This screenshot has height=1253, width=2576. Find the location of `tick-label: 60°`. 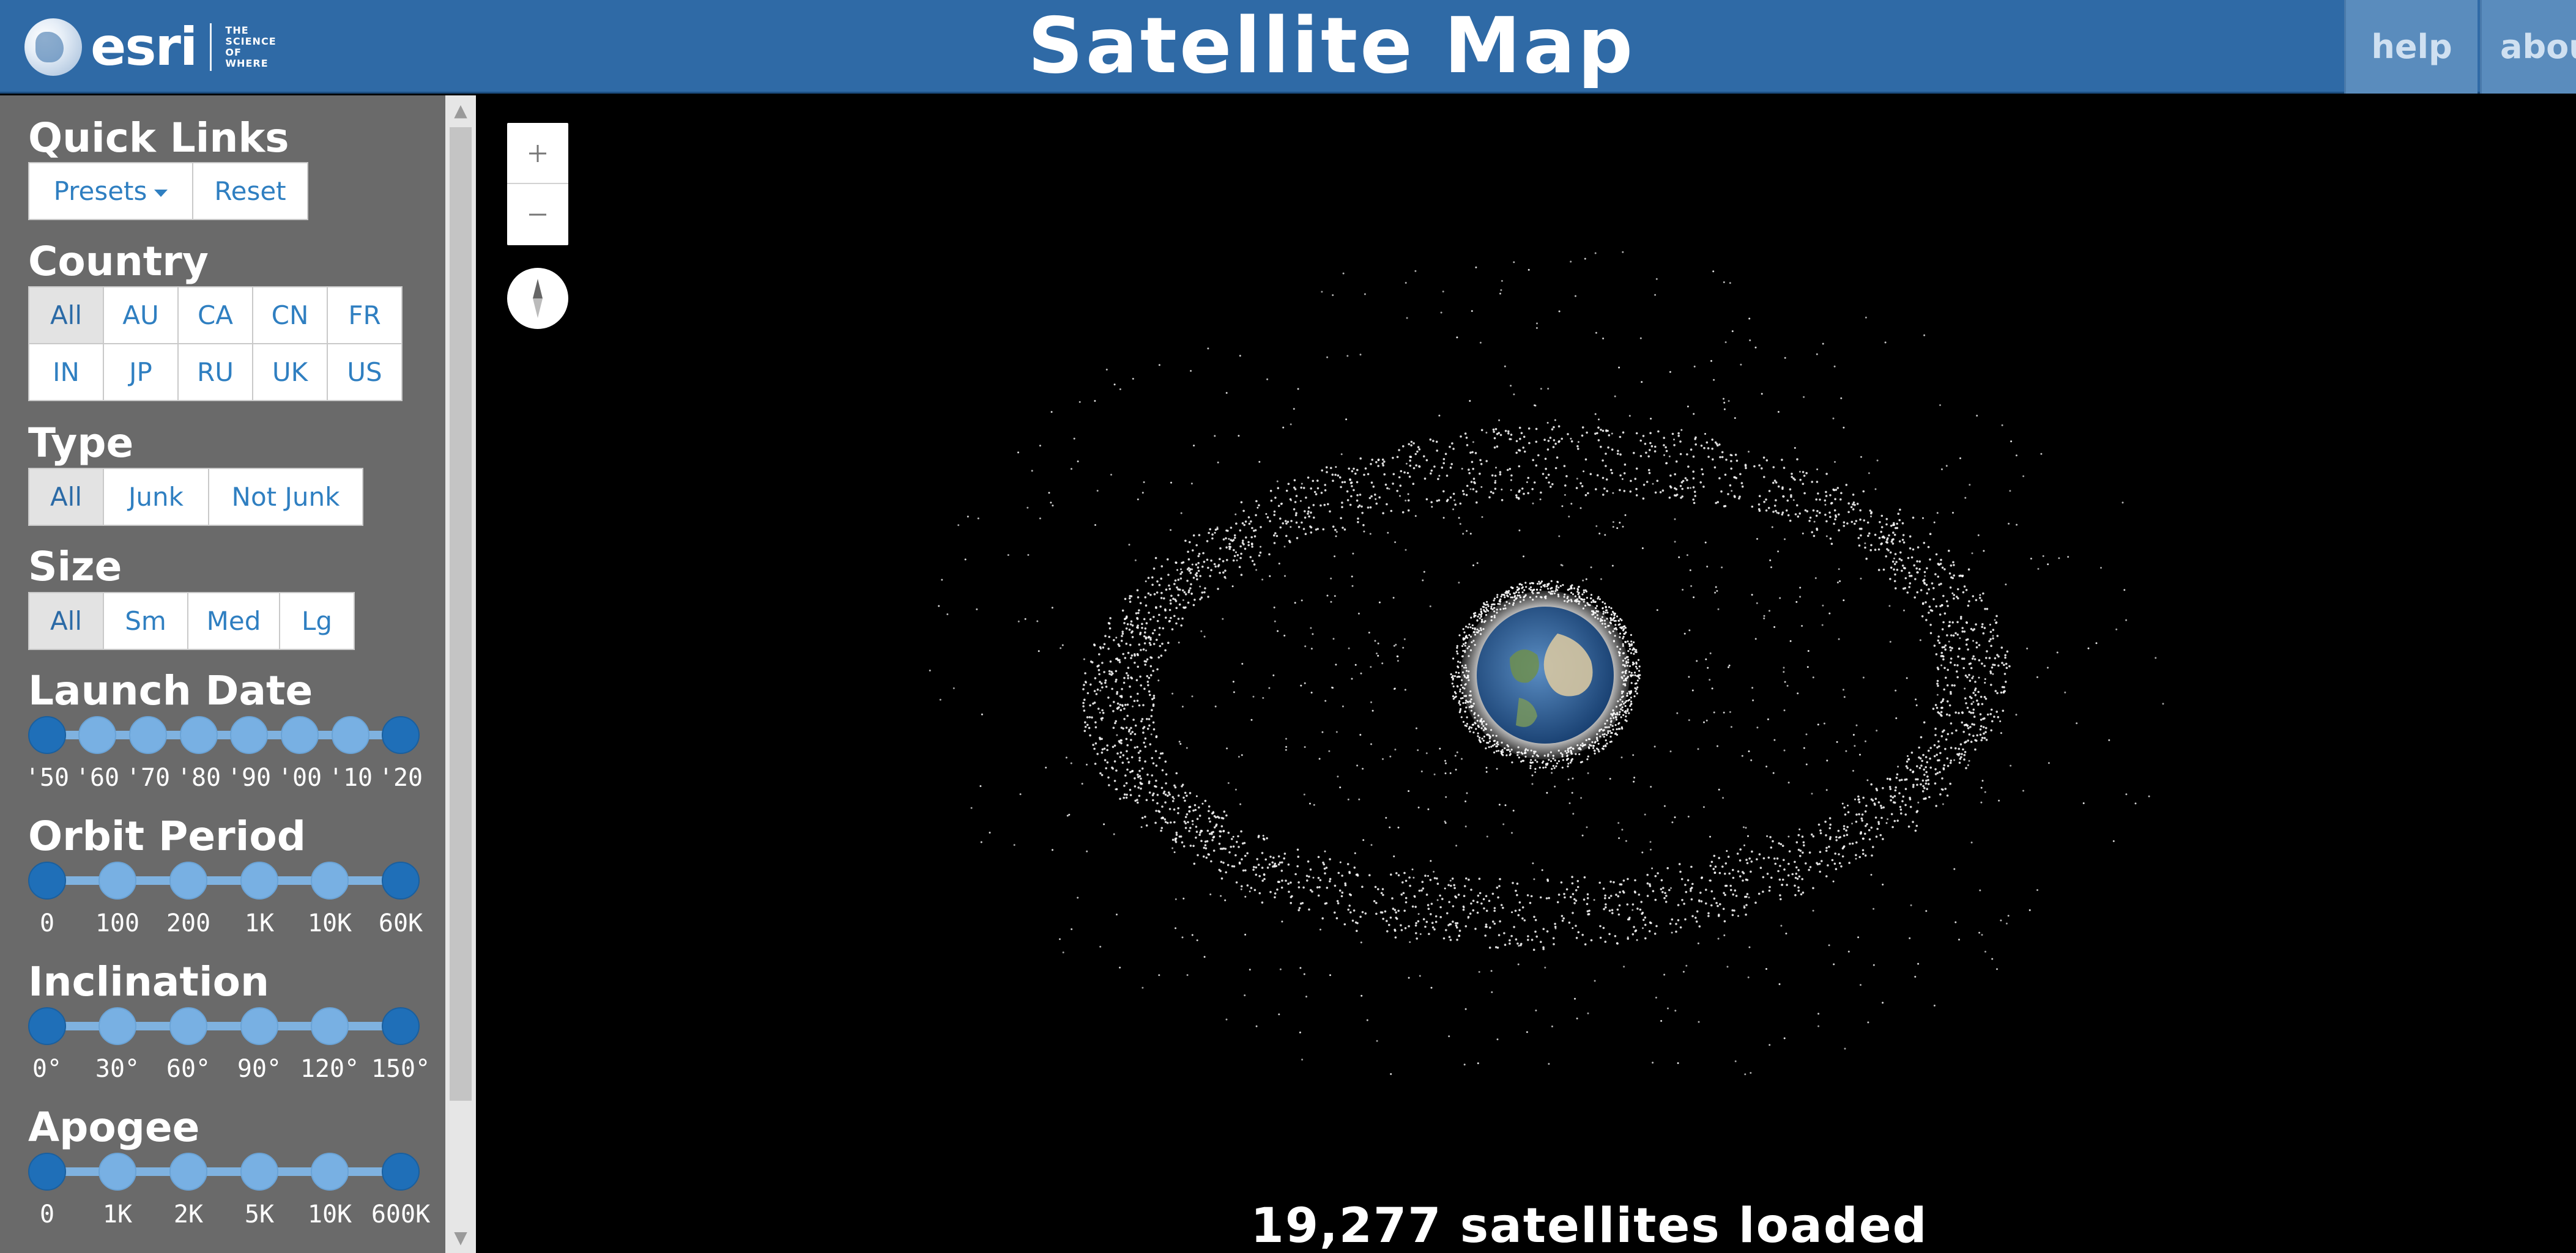

tick-label: 60° is located at coordinates (188, 1069).